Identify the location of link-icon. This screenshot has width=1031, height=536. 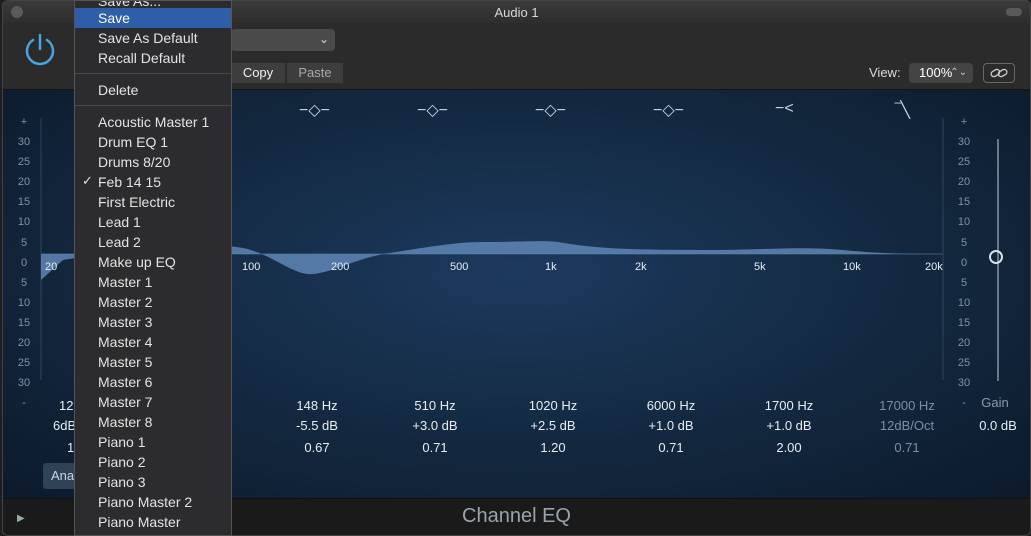
(999, 73).